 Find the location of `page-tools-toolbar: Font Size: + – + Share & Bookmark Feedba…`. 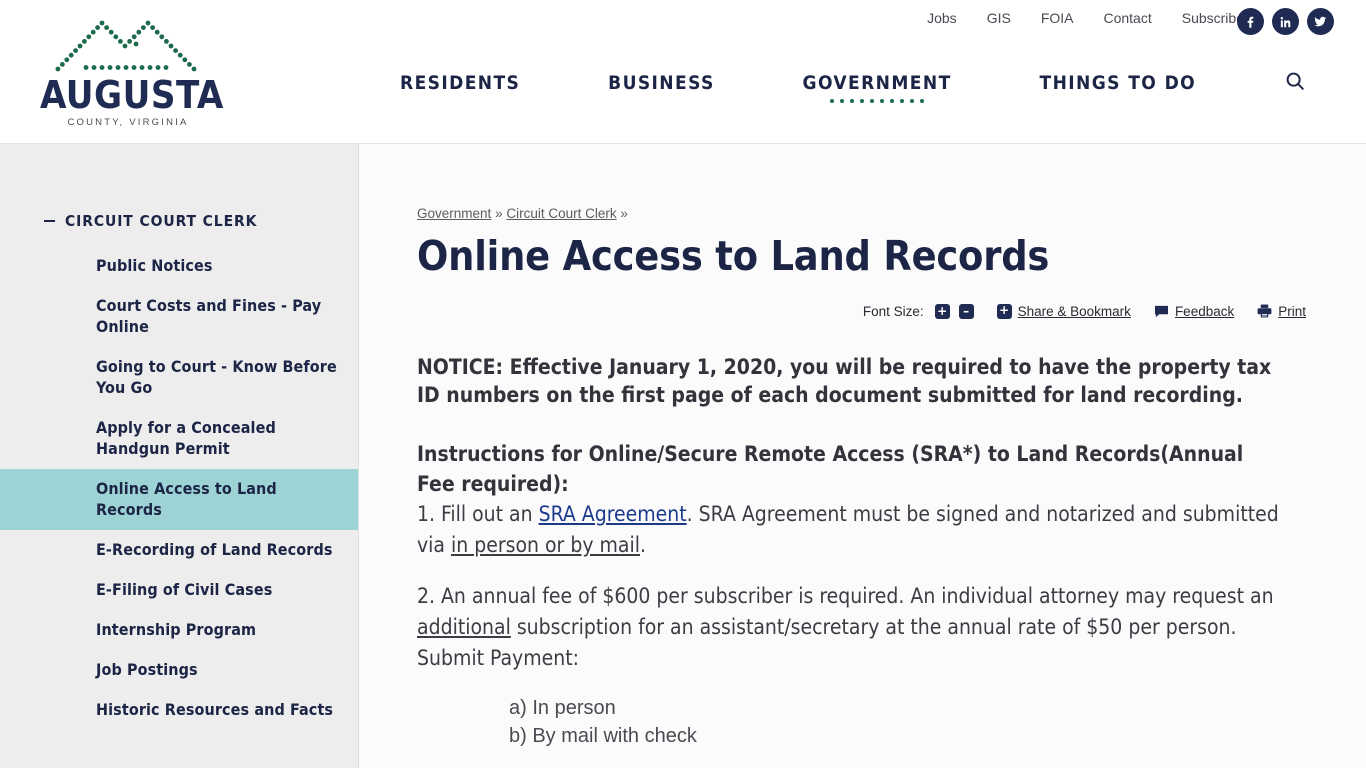

page-tools-toolbar: Font Size: + – + Share & Bookmark Feedba… is located at coordinates (861, 311).